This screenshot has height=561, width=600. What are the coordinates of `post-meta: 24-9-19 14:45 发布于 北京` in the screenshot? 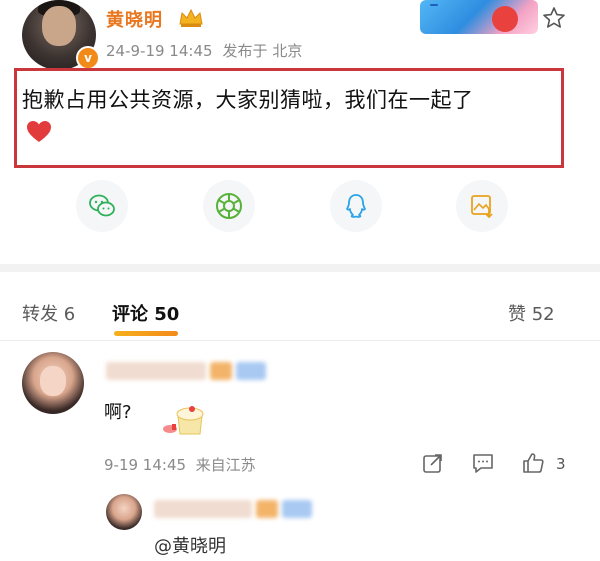 It's located at (209, 50).